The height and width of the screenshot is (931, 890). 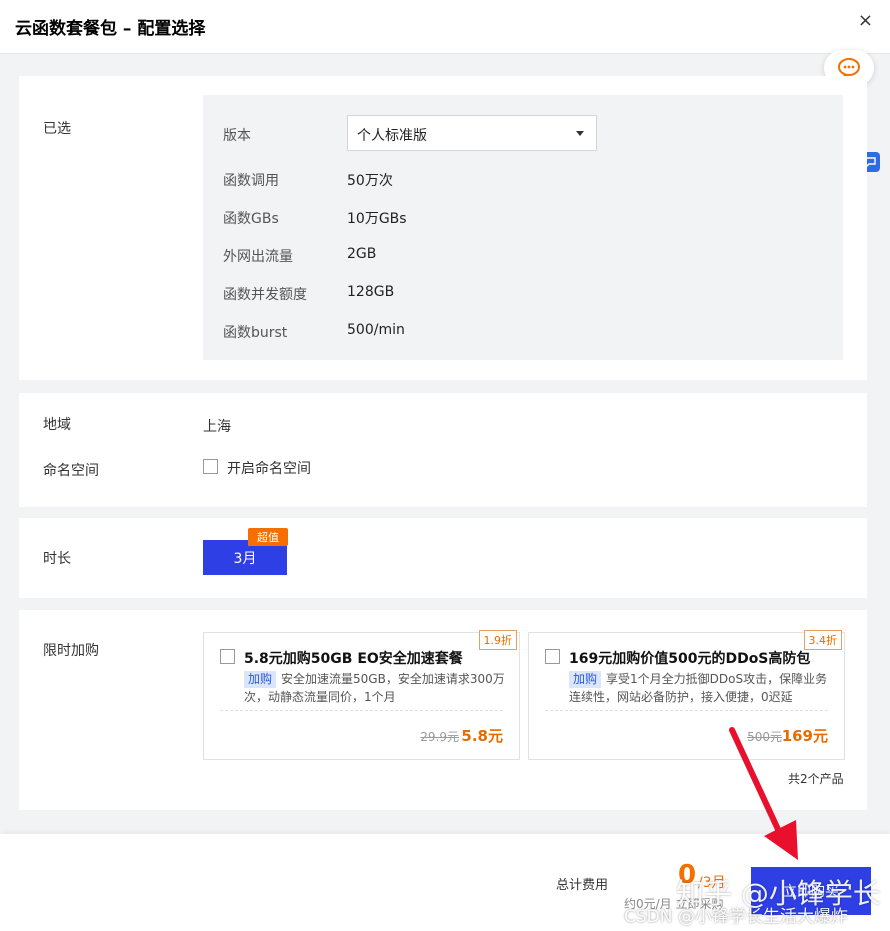 I want to click on selected-label: 已选, so click(x=57, y=129).